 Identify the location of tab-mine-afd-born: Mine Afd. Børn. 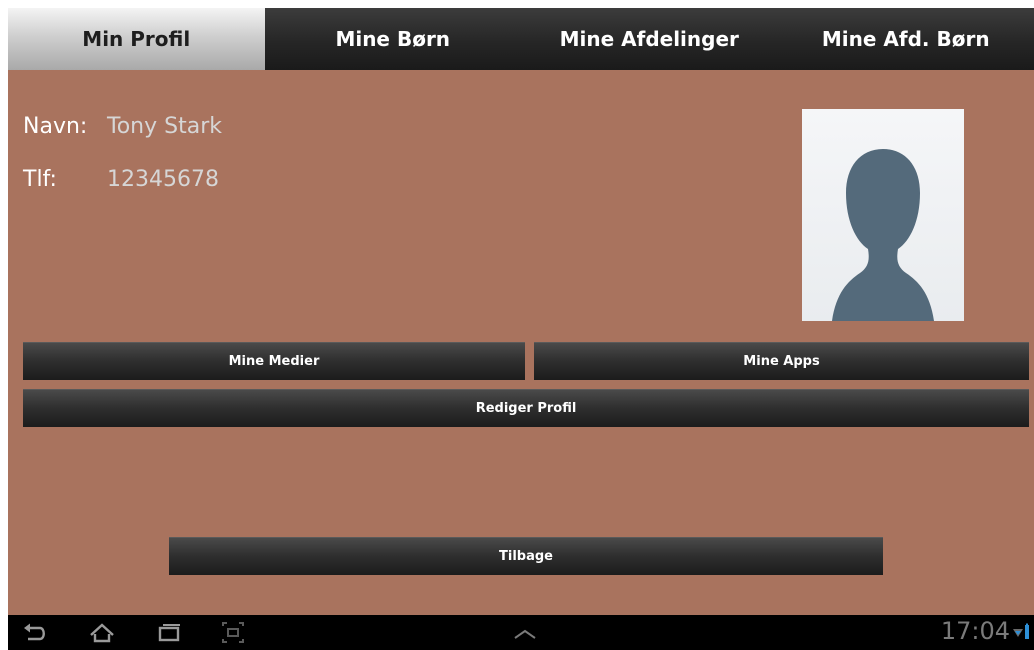
(905, 39).